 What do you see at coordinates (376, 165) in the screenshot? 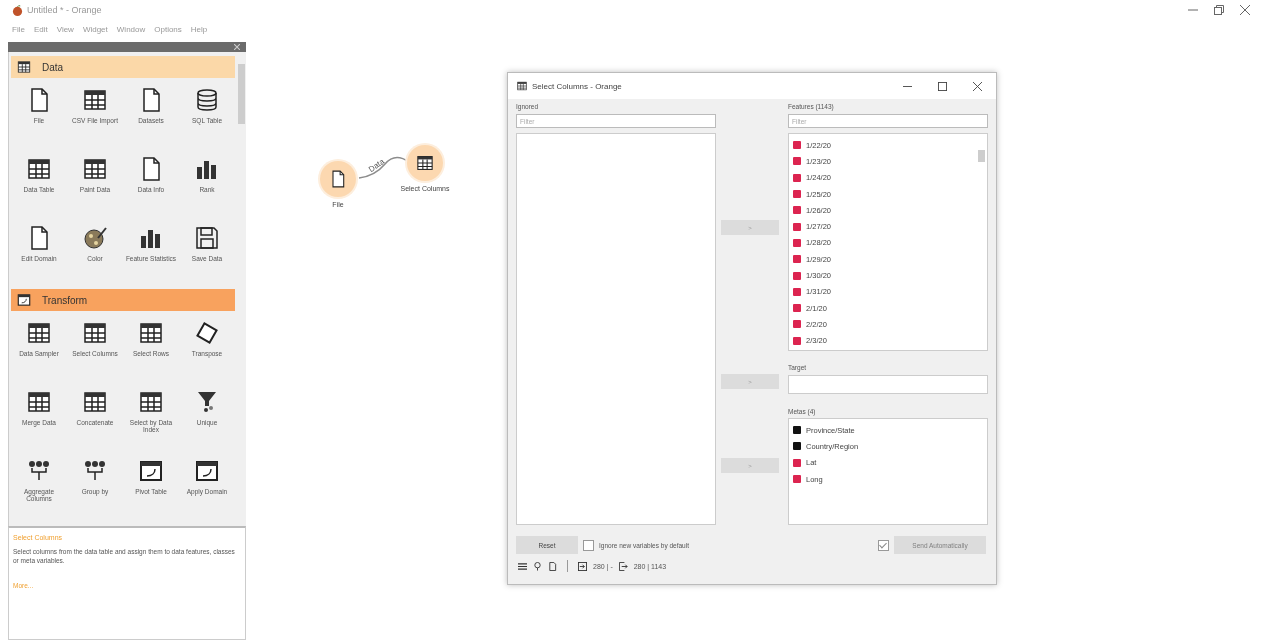
I see `link-label: Data` at bounding box center [376, 165].